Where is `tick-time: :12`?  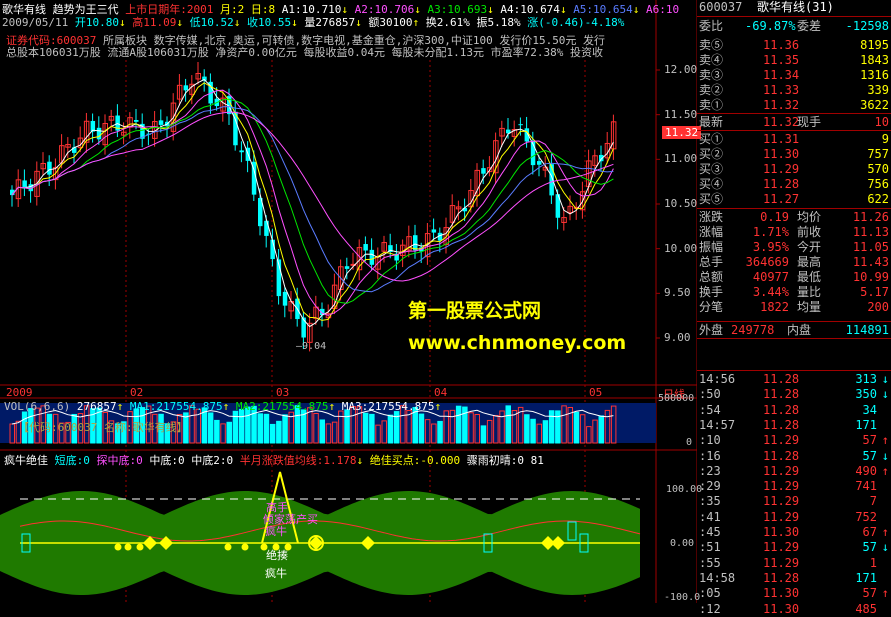 tick-time: :12 is located at coordinates (710, 608).